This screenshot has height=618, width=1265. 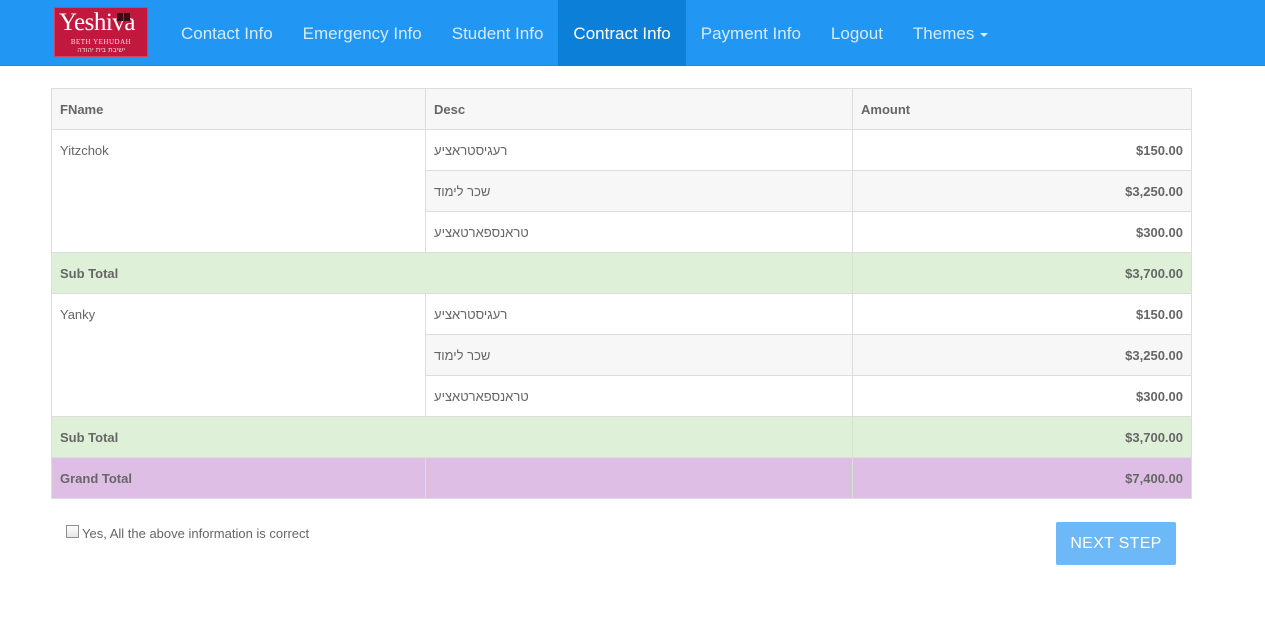 I want to click on nav-item-contact-info: Contact Info, so click(x=227, y=33).